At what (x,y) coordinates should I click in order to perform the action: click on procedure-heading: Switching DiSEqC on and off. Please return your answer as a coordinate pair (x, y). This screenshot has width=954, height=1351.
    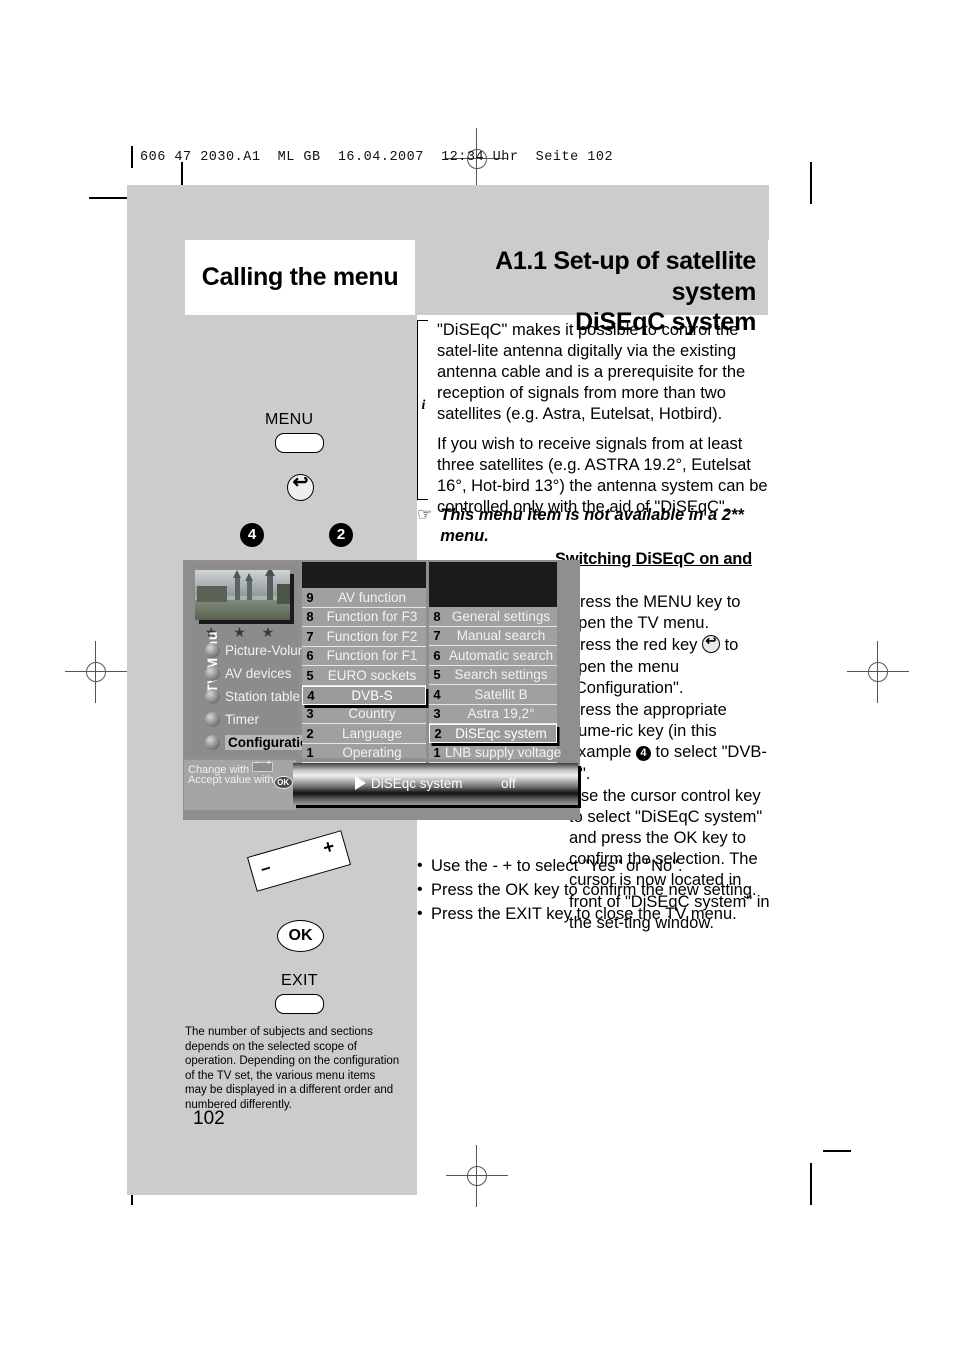
    Looking at the image, I should click on (654, 568).